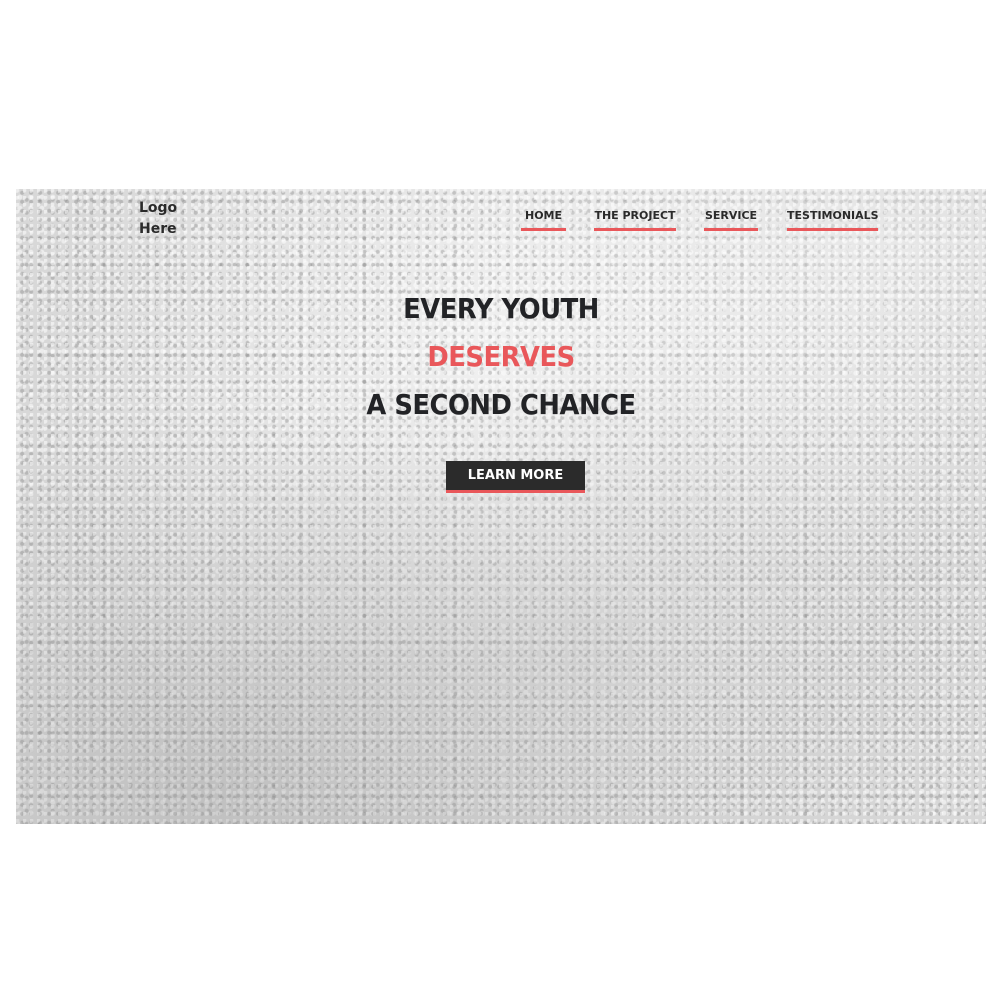 Image resolution: width=1000 pixels, height=1000 pixels. I want to click on headline-line-3: A SECOND CHANCE, so click(501, 404).